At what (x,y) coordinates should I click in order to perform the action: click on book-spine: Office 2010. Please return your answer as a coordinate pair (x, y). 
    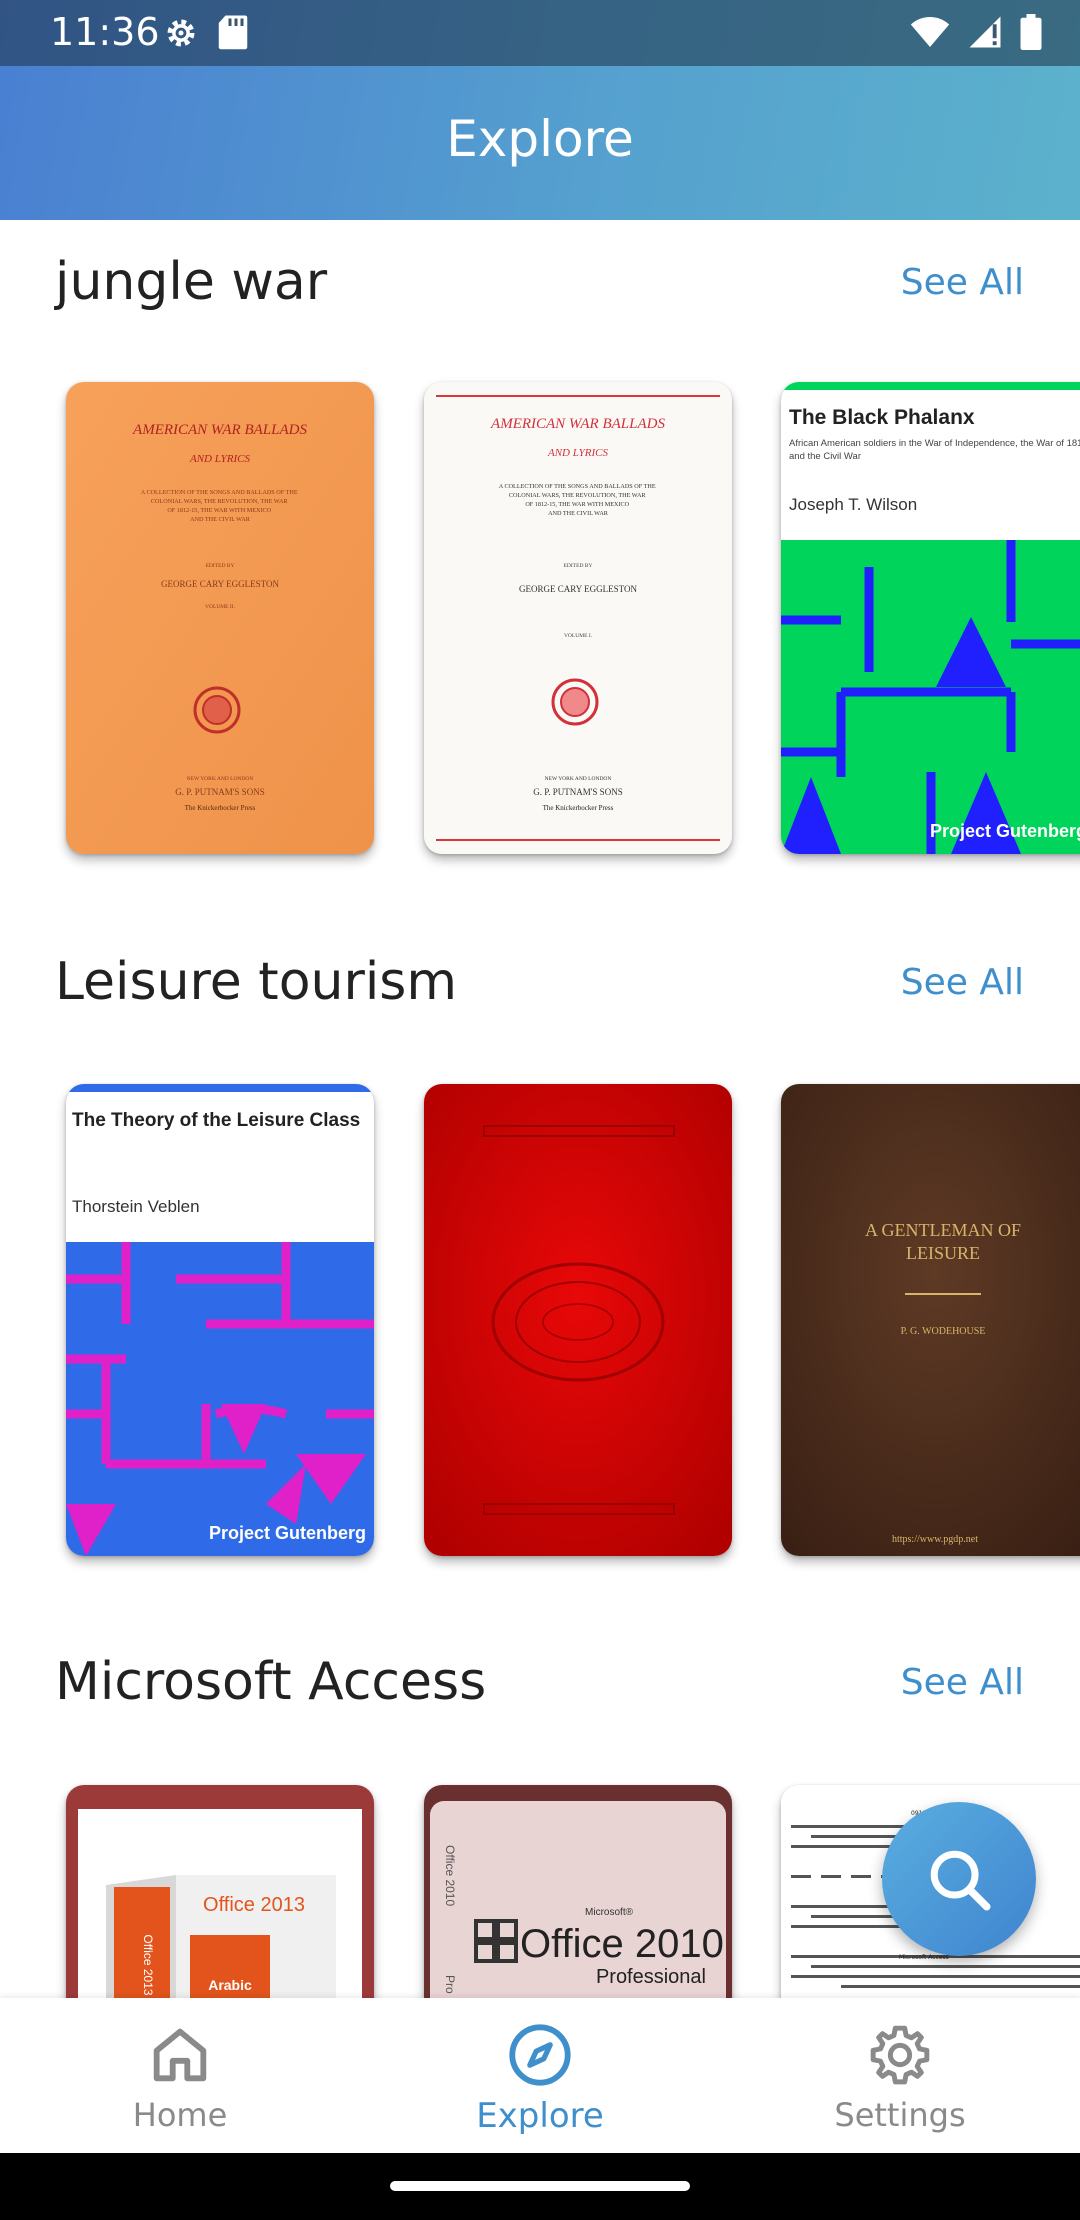
    Looking at the image, I should click on (450, 1875).